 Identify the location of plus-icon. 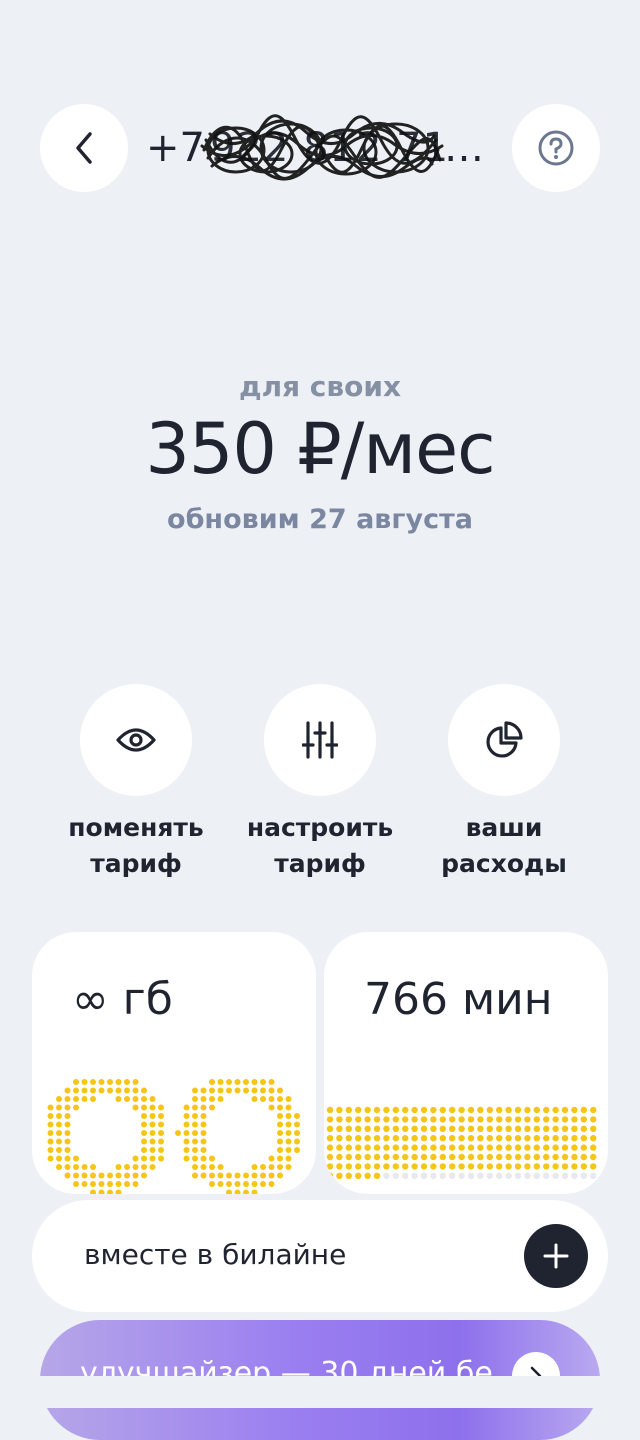
(556, 1256).